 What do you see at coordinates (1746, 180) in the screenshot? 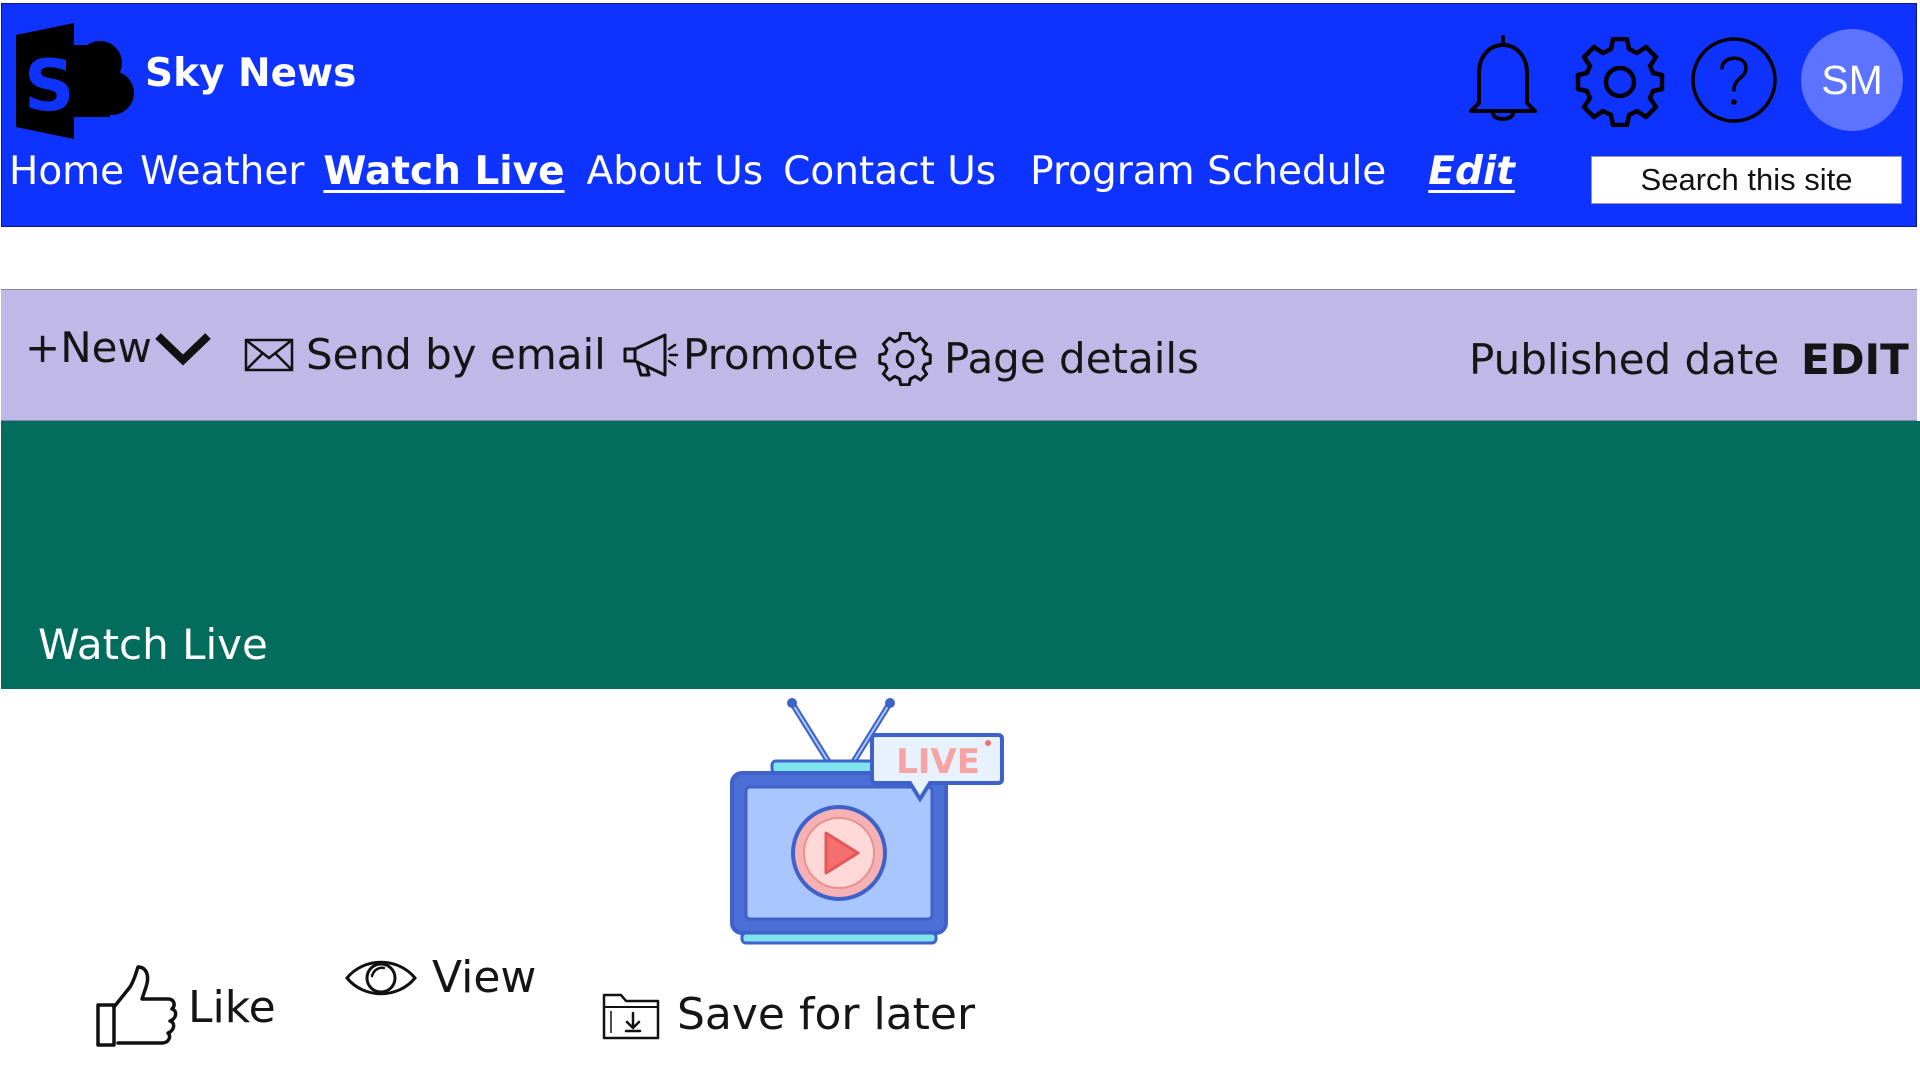
I see `search-input: Search this site` at bounding box center [1746, 180].